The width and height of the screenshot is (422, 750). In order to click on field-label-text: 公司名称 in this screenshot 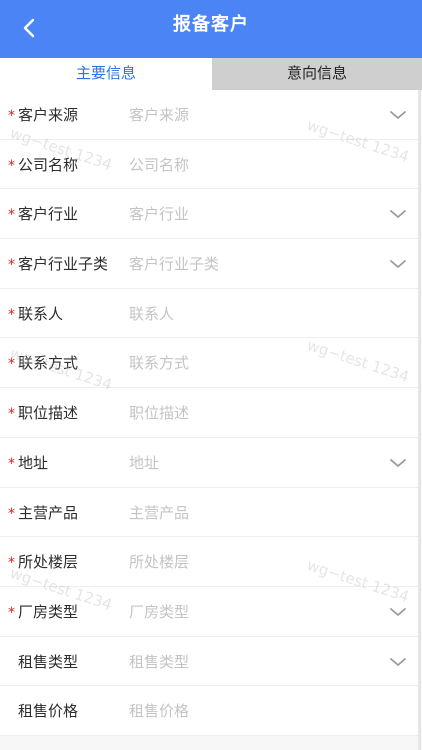, I will do `click(48, 164)`.